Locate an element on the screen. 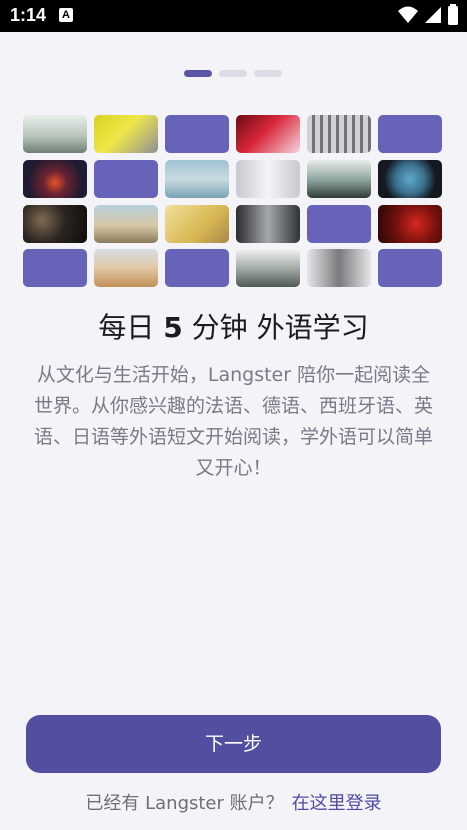 Image resolution: width=467 pixels, height=830 pixels. yellow-room-photo is located at coordinates (126, 134).